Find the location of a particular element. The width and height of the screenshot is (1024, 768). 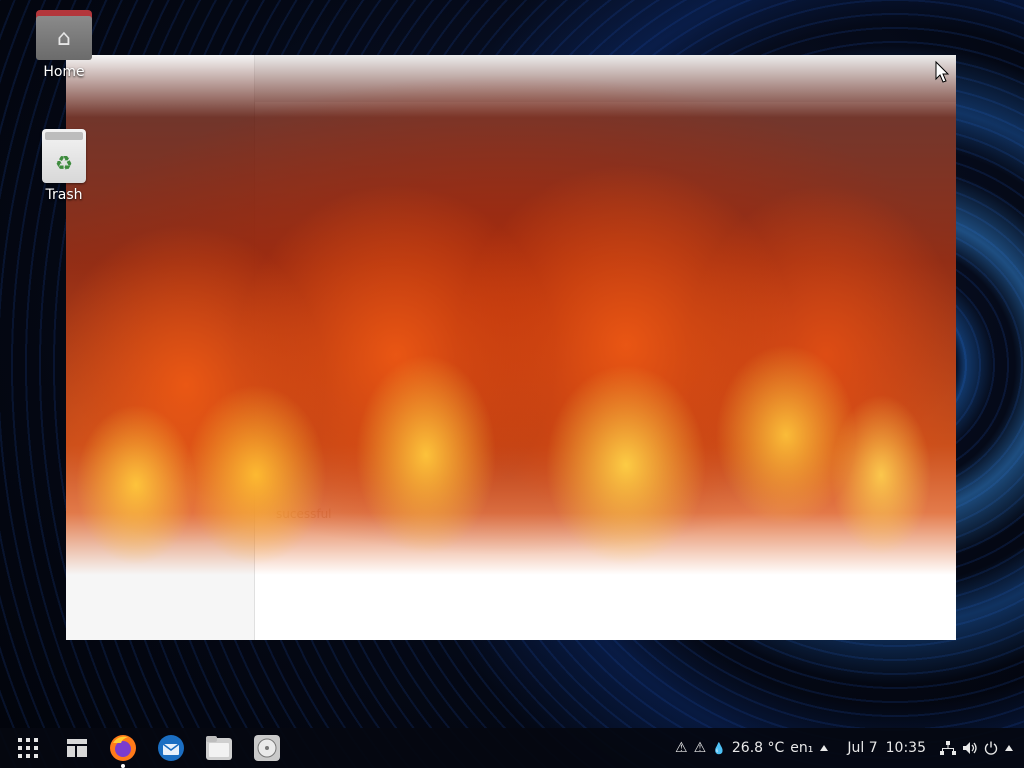

show-apps-button is located at coordinates (28, 748).